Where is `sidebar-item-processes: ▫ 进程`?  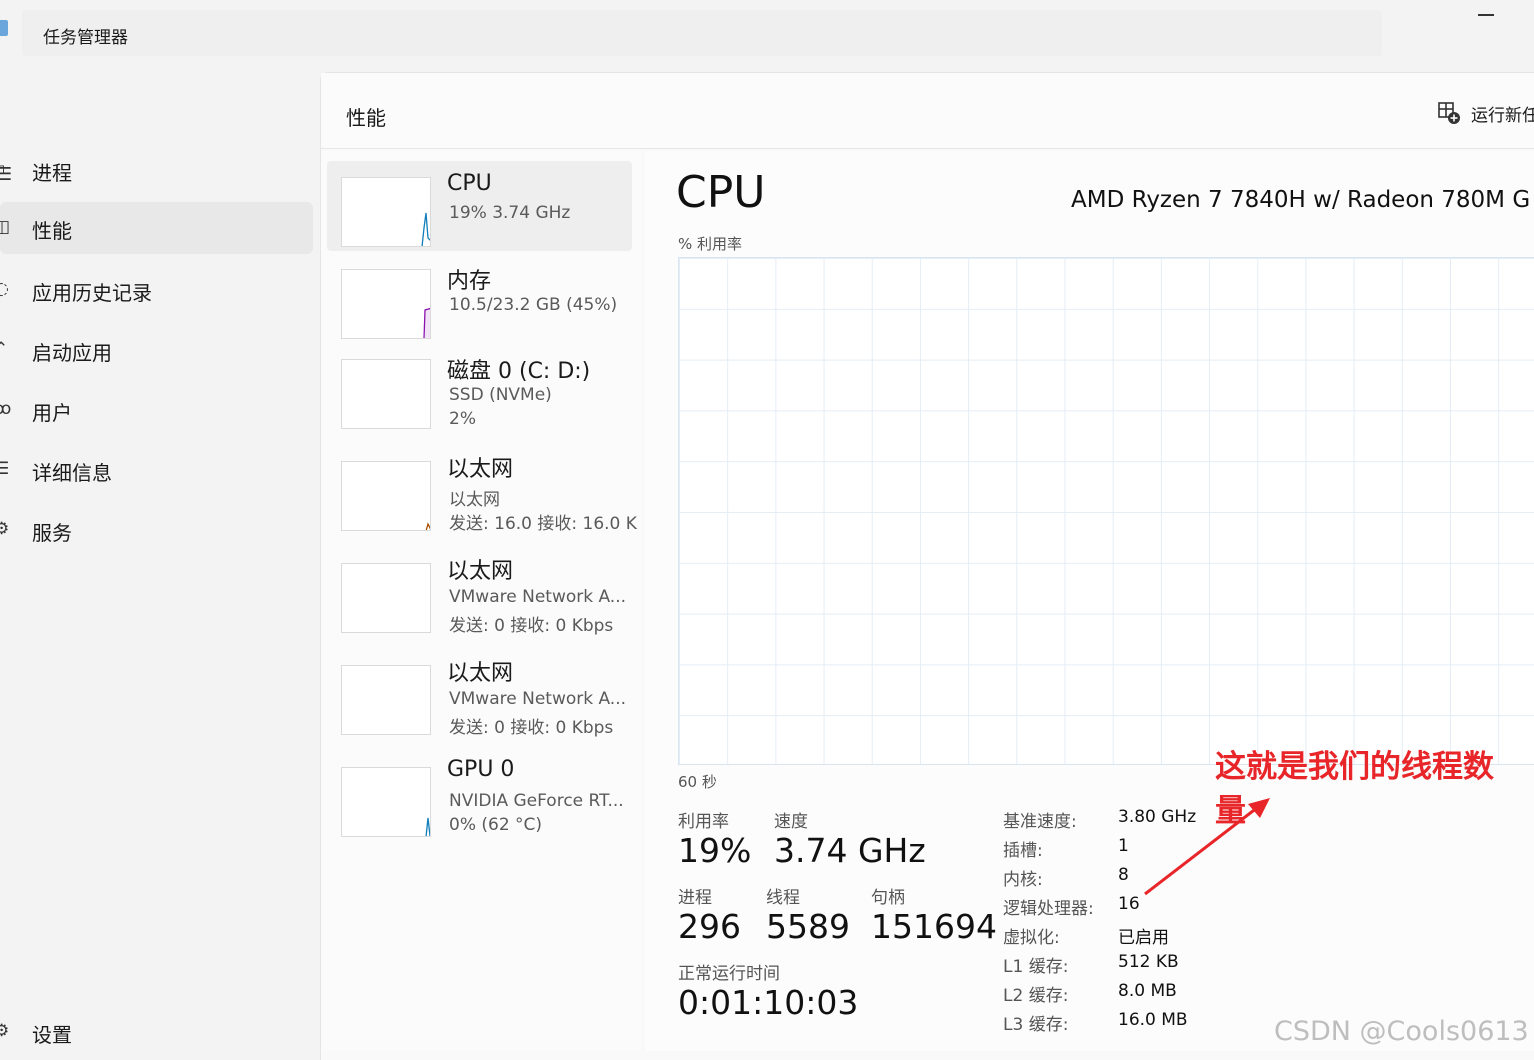 sidebar-item-processes: ▫ 进程 is located at coordinates (156, 170).